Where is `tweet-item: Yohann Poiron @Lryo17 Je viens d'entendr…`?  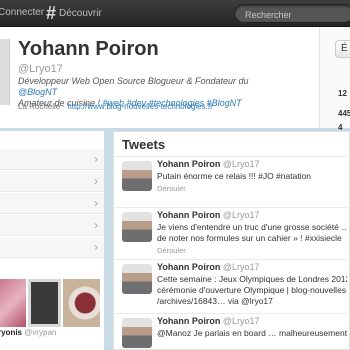
tweet-item: Yohann Poiron @Lryo17 Je viens d'entendr… is located at coordinates (232, 233).